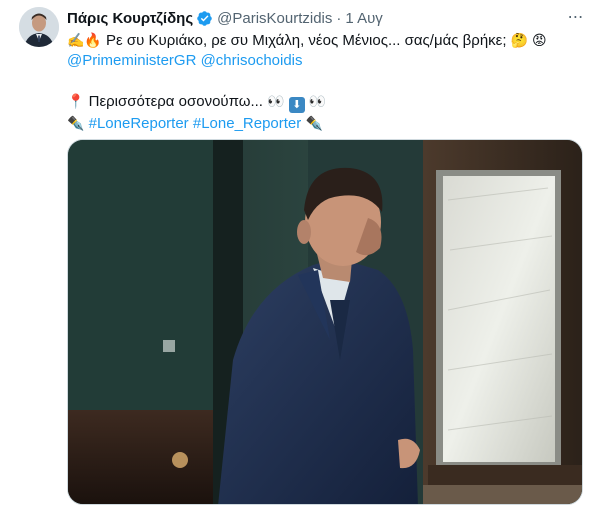 This screenshot has height=511, width=616. I want to click on author-name: Πάρις Κουρτζίδης, so click(130, 18).